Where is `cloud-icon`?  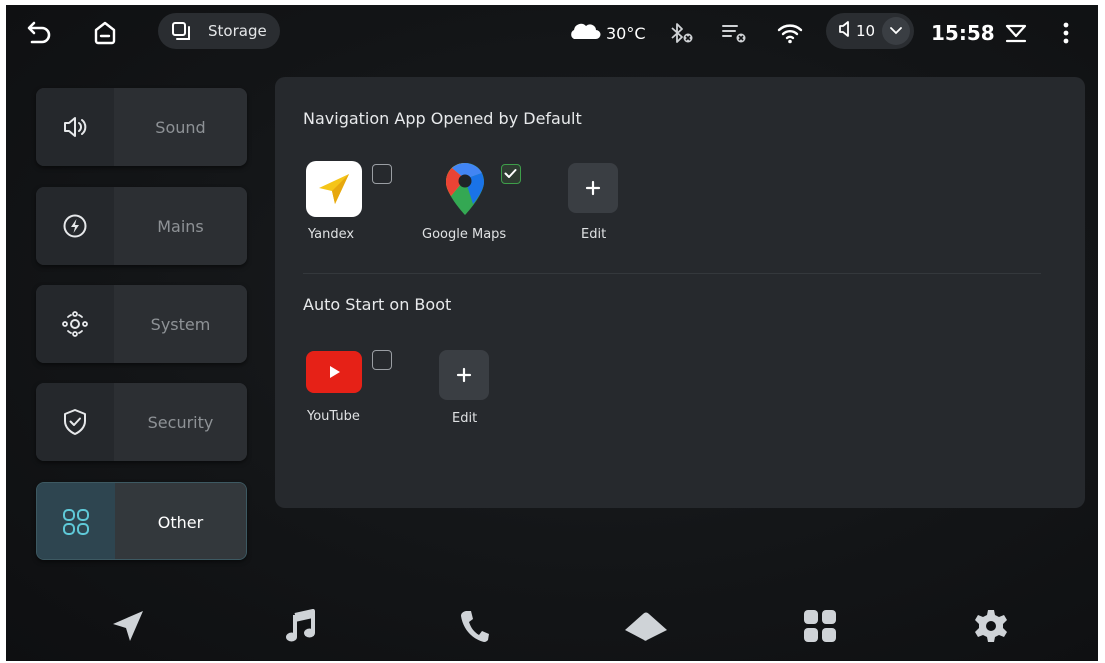
cloud-icon is located at coordinates (585, 33).